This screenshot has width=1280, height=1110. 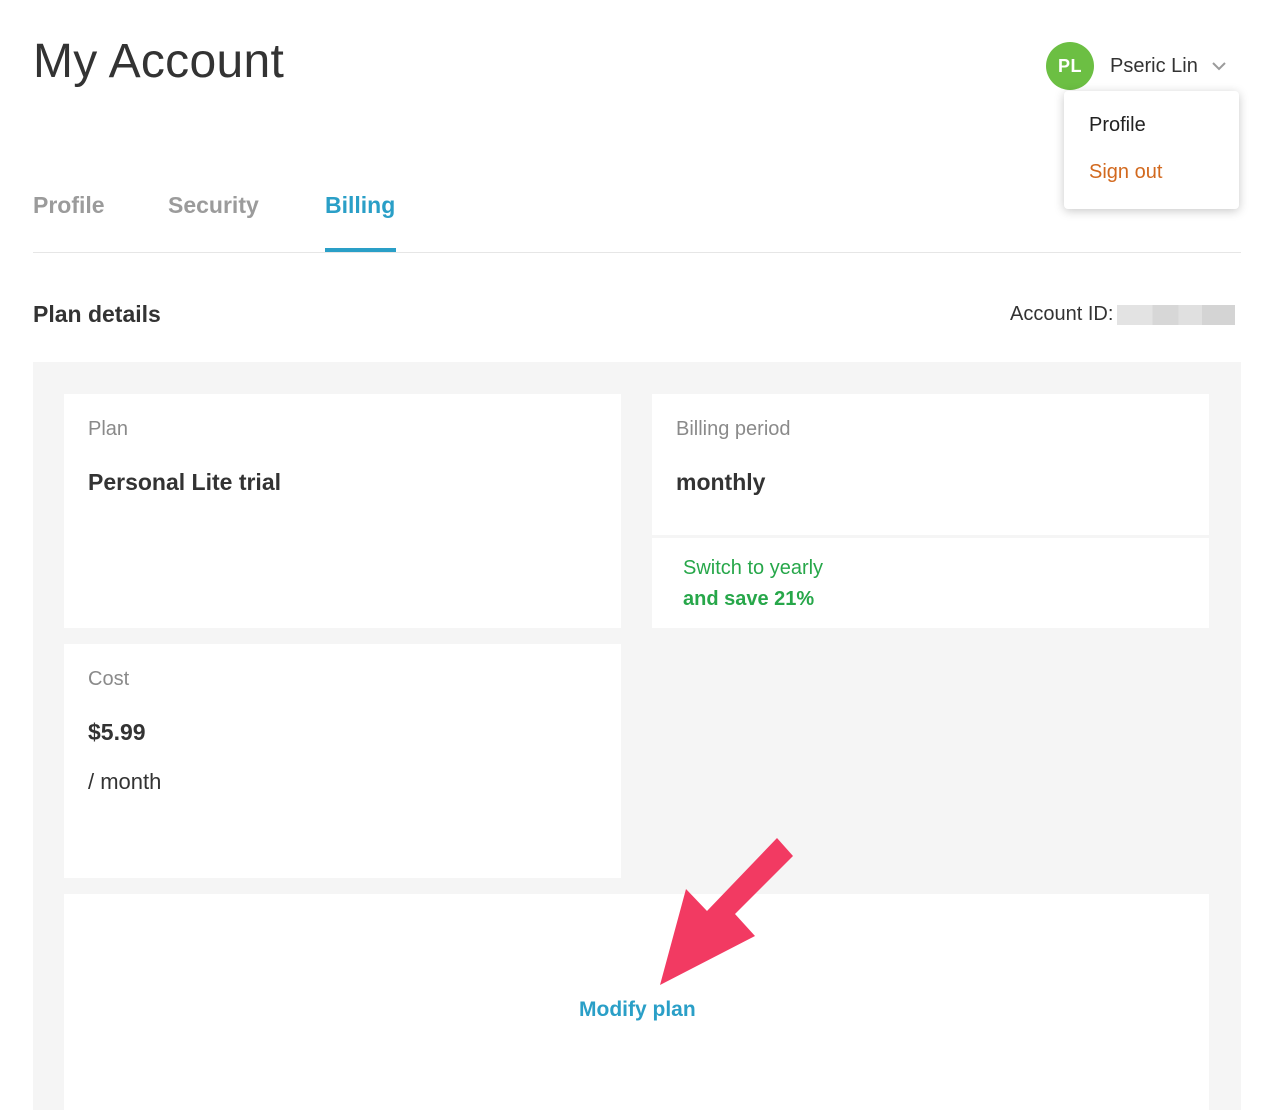 I want to click on tab-bar: Profile Security Billing, so click(x=637, y=222).